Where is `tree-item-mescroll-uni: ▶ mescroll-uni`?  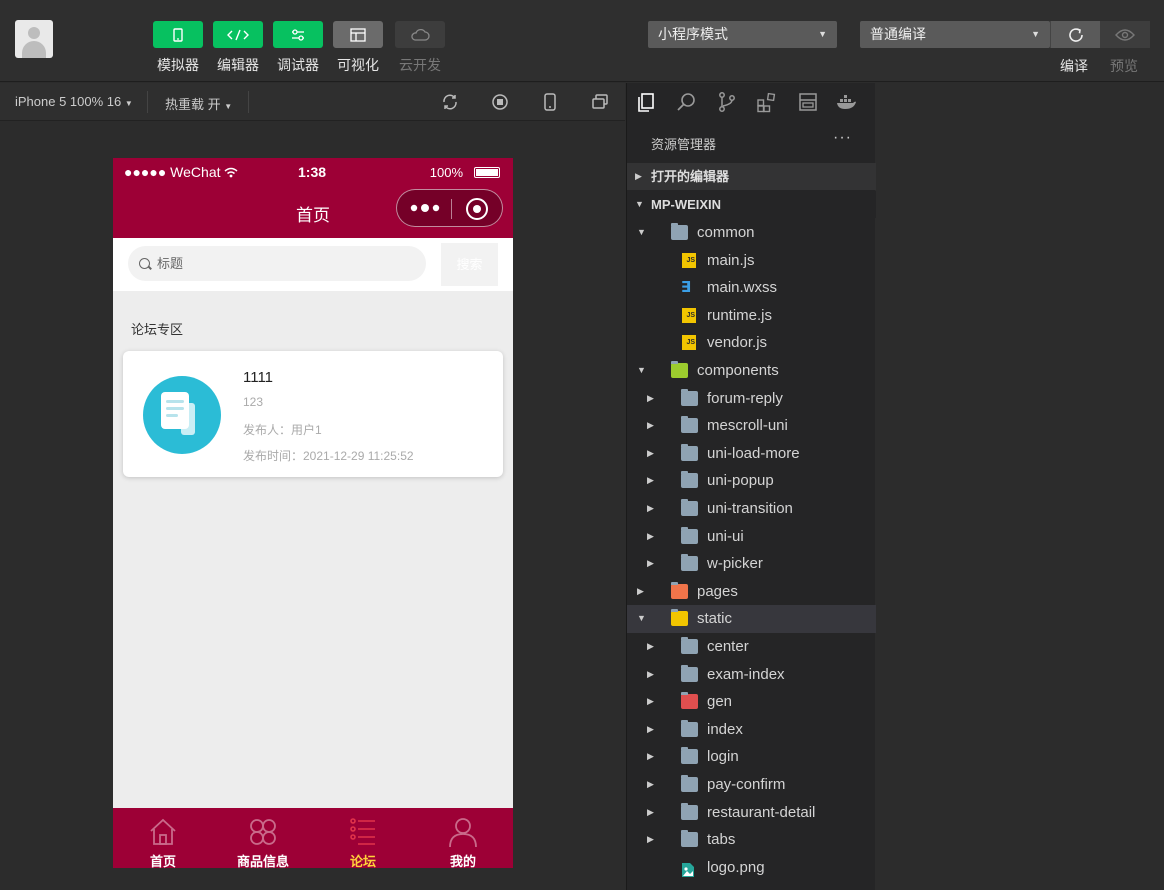 tree-item-mescroll-uni: ▶ mescroll-uni is located at coordinates (751, 426).